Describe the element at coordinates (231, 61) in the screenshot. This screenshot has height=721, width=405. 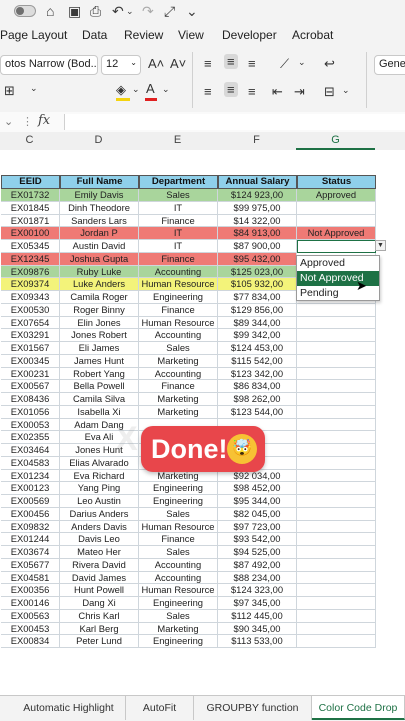
I see `align-middle-icon: ≡` at that location.